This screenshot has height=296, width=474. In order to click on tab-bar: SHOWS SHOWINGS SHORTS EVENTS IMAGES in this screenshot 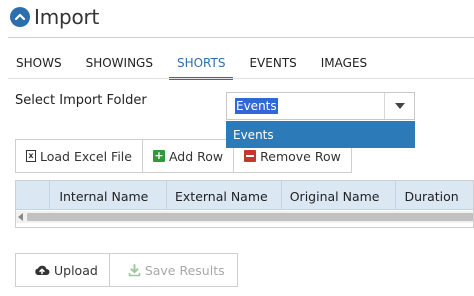, I will do `click(203, 64)`.